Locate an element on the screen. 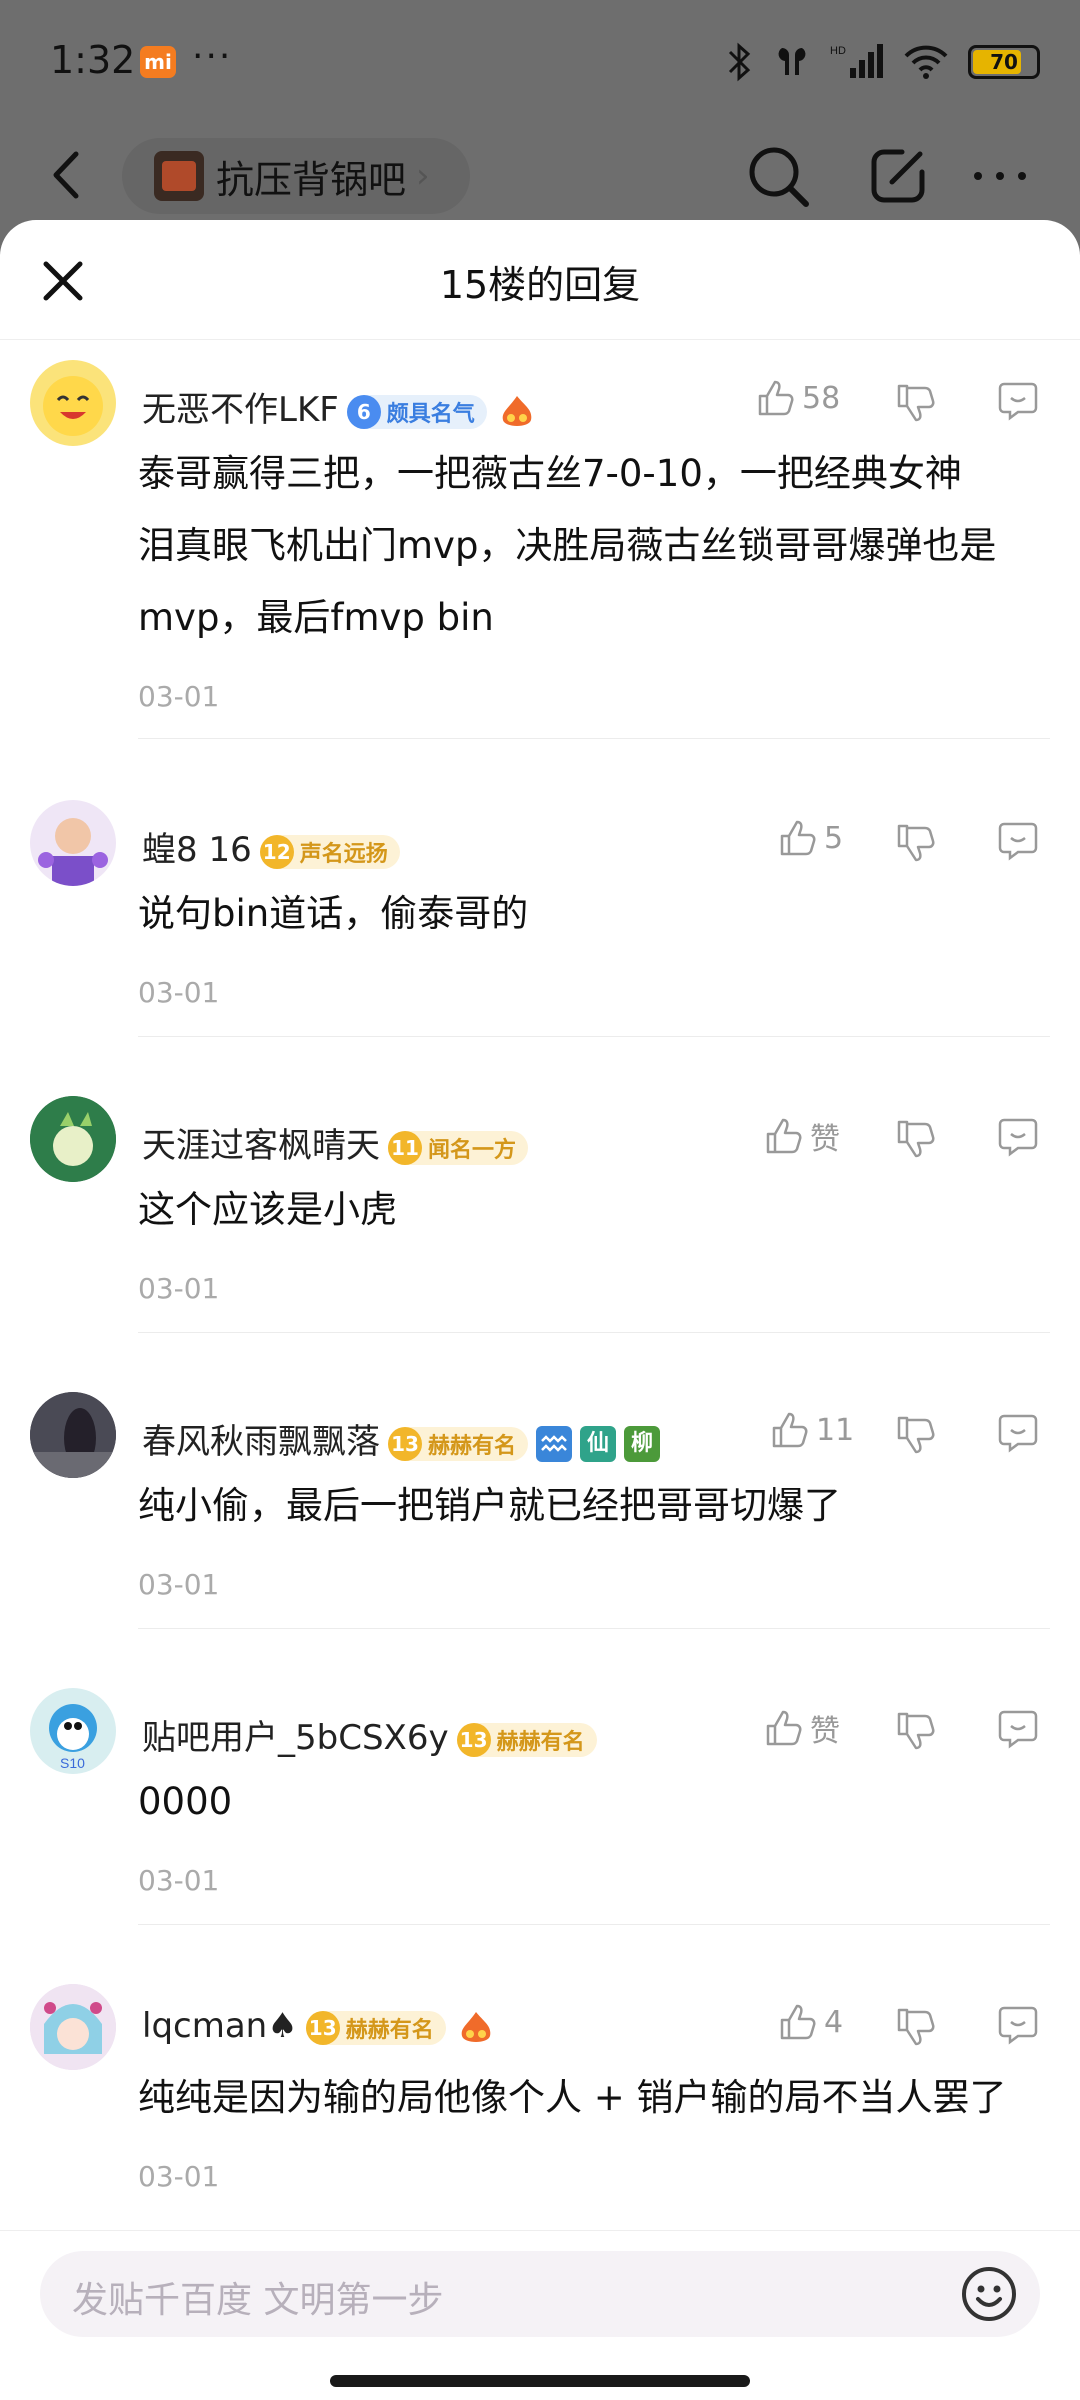 This screenshot has width=1080, height=2400. like-button: 4 is located at coordinates (810, 2022).